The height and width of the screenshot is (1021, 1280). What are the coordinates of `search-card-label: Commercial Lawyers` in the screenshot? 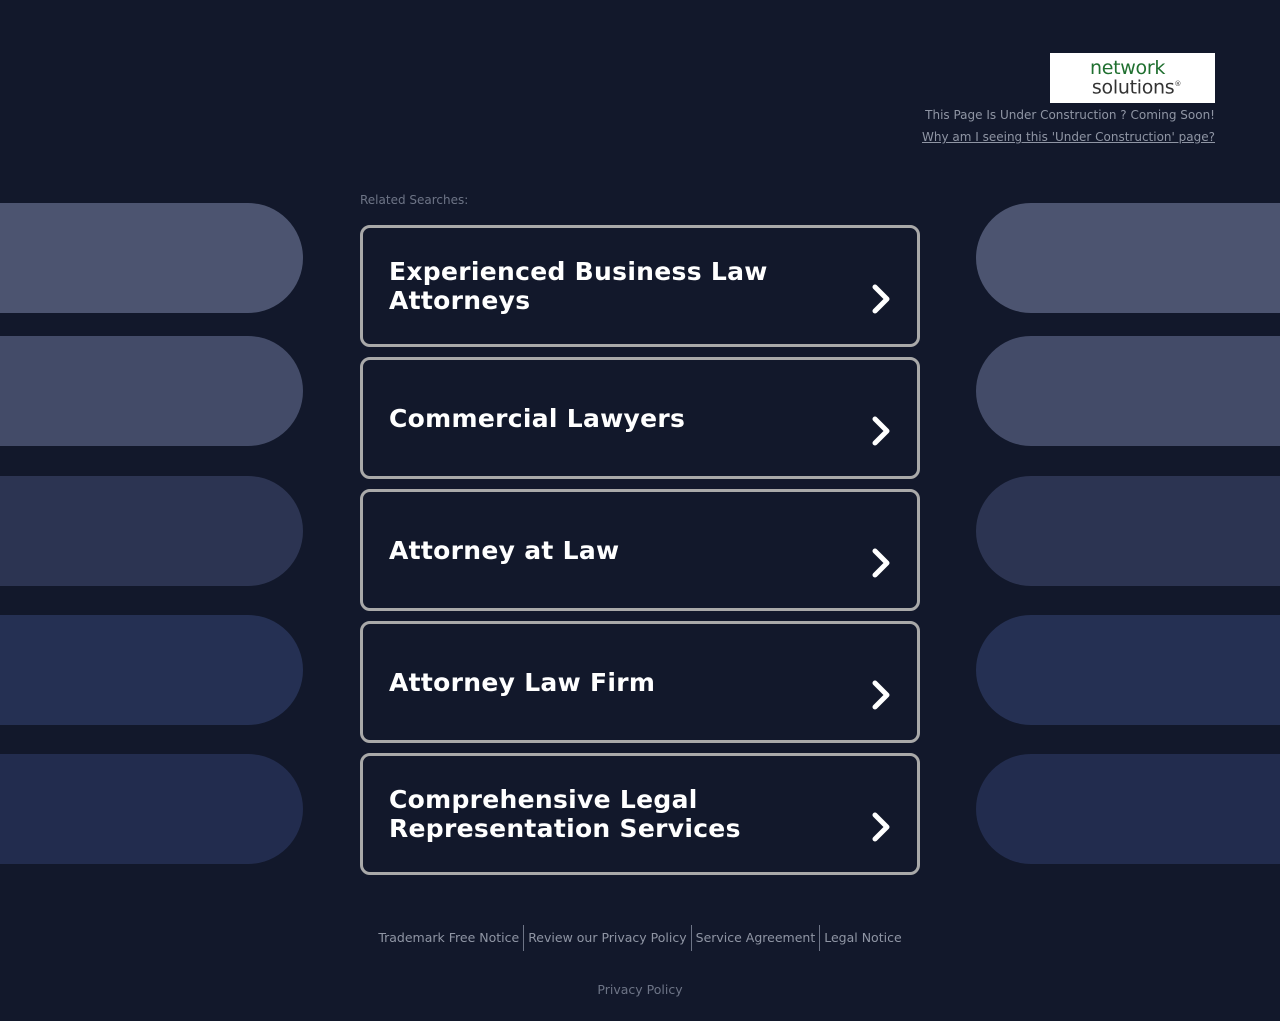 It's located at (537, 418).